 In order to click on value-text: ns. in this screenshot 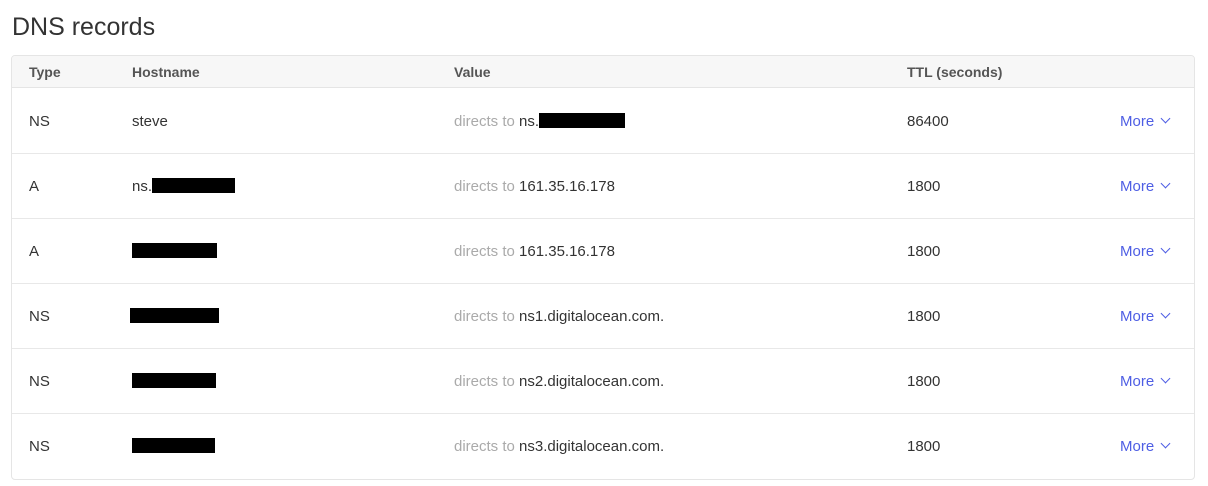, I will do `click(529, 121)`.